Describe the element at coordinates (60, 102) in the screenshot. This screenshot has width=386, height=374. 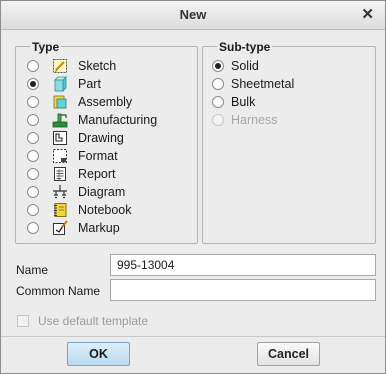
I see `assembly-icon` at that location.